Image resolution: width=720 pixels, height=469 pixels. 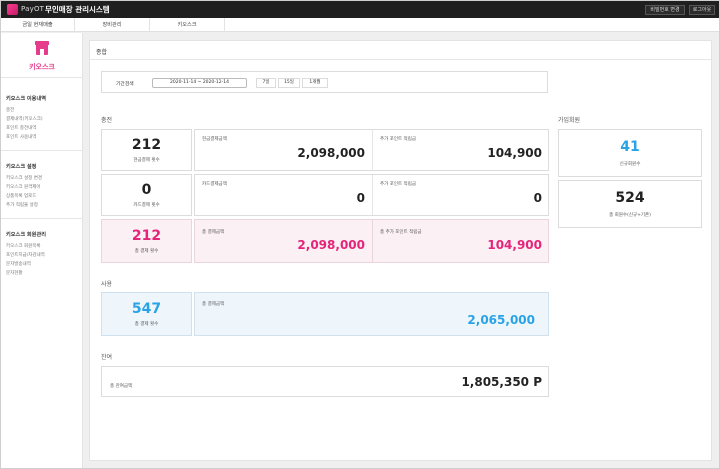 I want to click on total-count-card: 212 총 결제 횟수, so click(x=146, y=241).